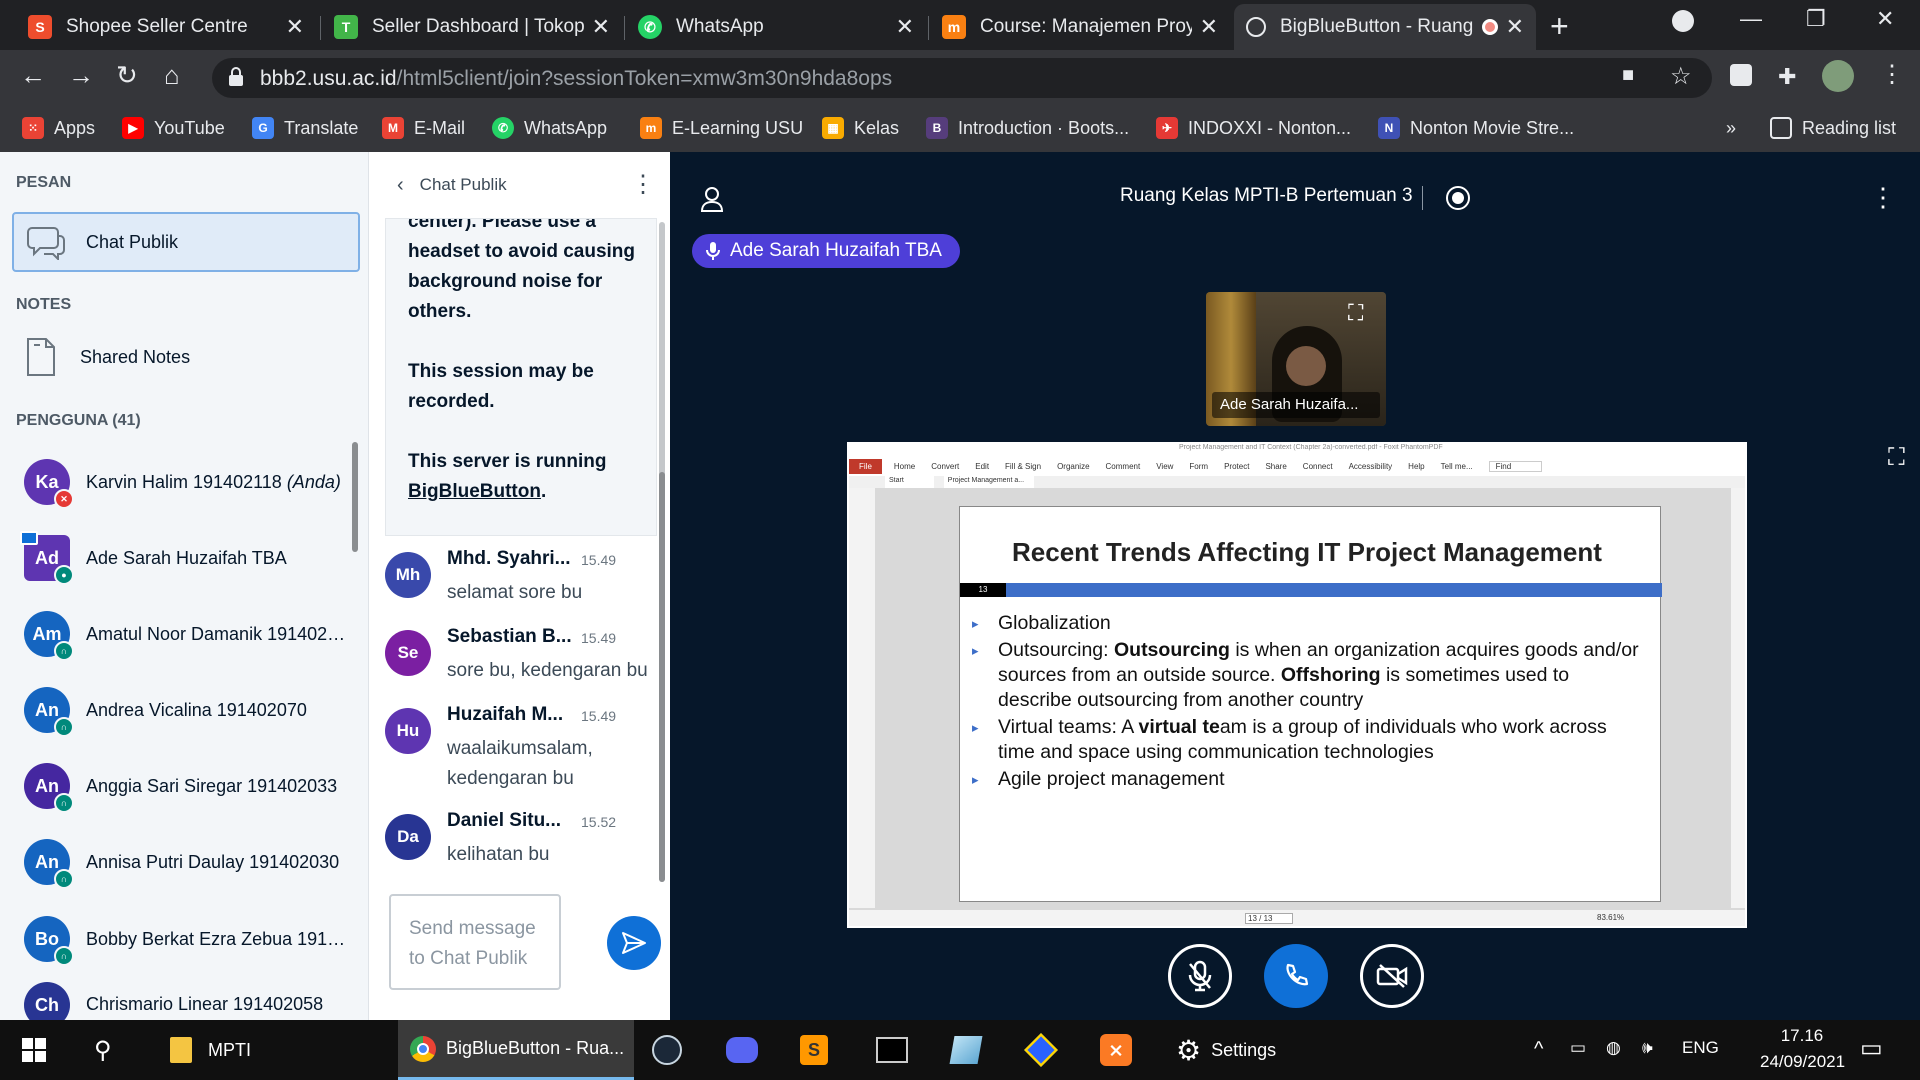 The image size is (1920, 1080). I want to click on pdf-menu-item: Convert, so click(945, 466).